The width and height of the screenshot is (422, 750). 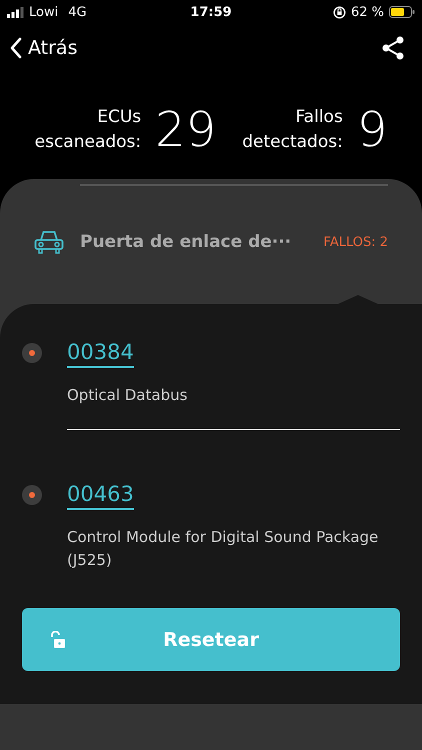 What do you see at coordinates (127, 395) in the screenshot?
I see `fault-description: Optical Databus` at bounding box center [127, 395].